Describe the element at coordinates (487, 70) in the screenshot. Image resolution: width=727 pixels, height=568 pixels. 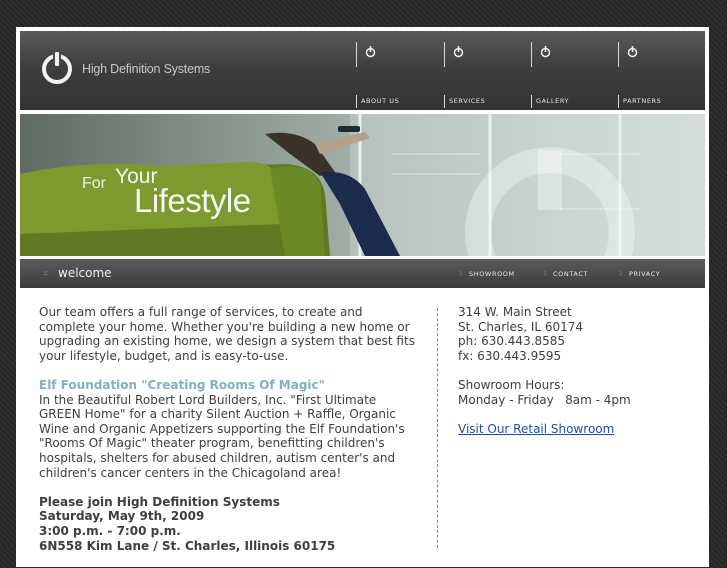
I see `nav-item-services: SERVICES` at that location.